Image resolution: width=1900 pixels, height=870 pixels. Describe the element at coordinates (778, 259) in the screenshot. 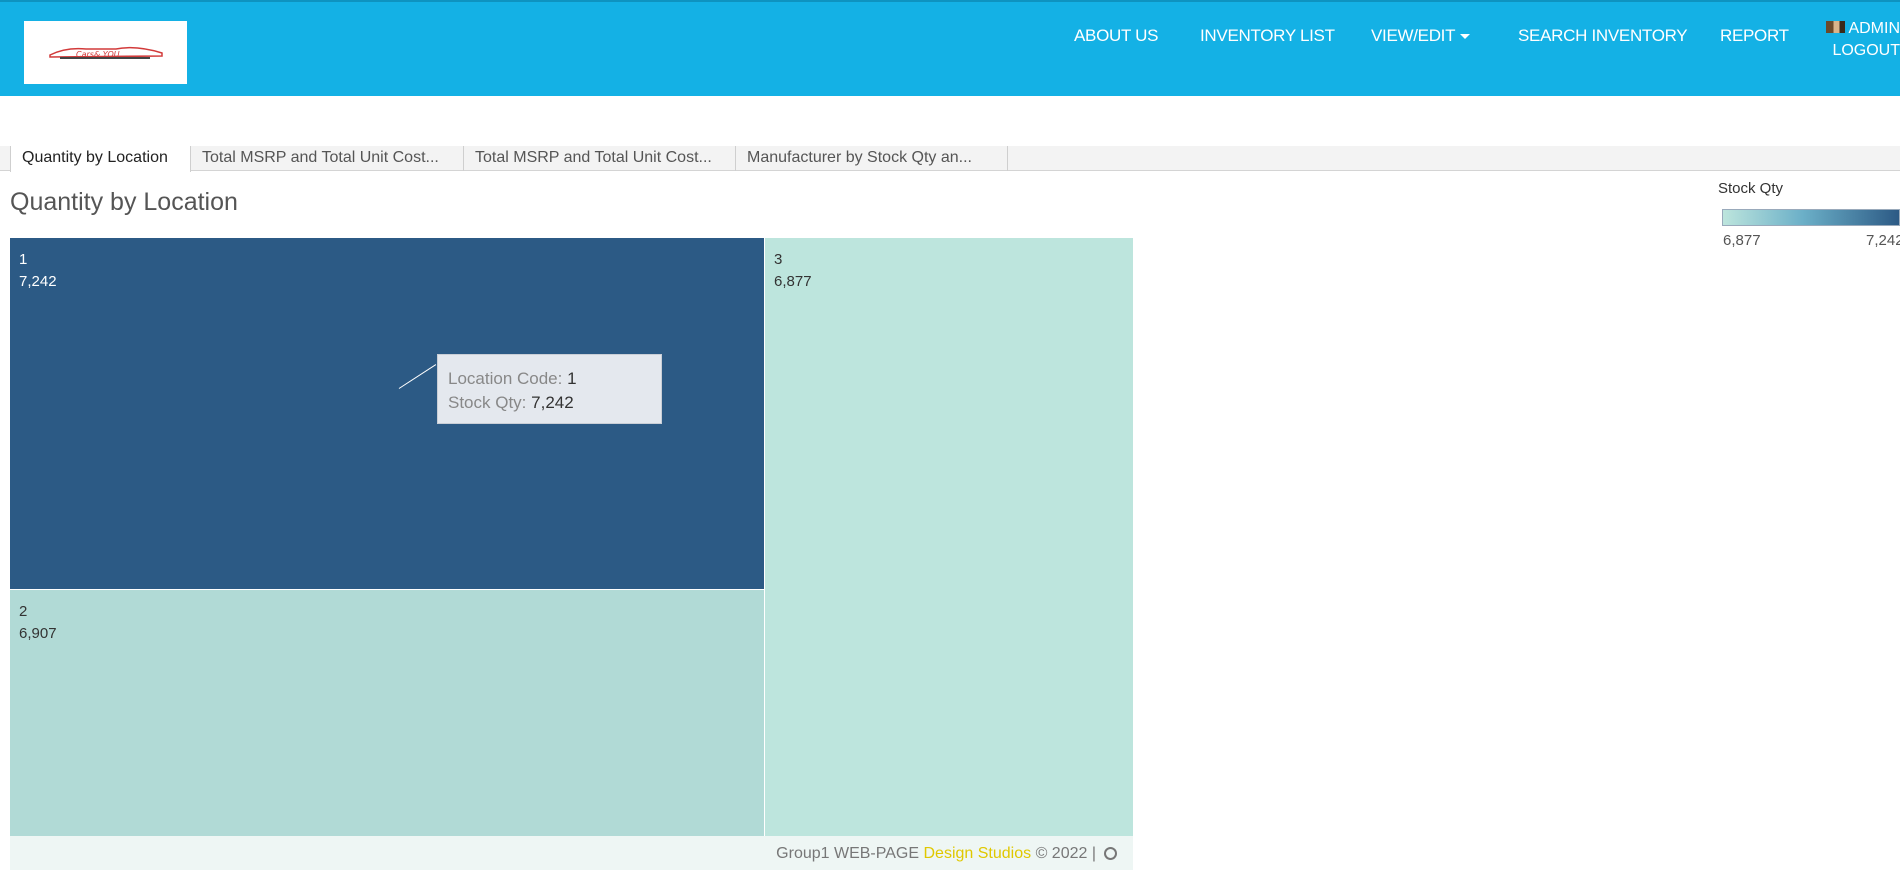

I see `cell-label: 3` at that location.